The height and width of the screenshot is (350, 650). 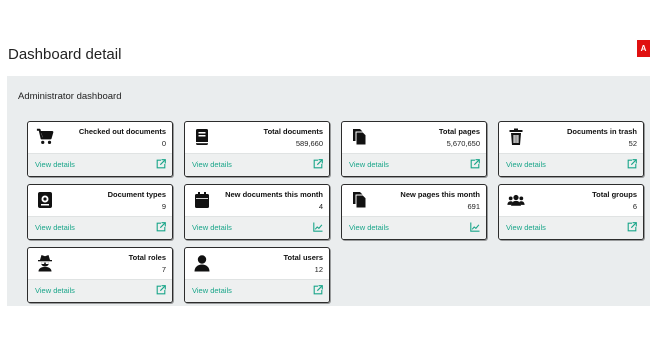 What do you see at coordinates (440, 194) in the screenshot?
I see `card-label: New pages this month` at bounding box center [440, 194].